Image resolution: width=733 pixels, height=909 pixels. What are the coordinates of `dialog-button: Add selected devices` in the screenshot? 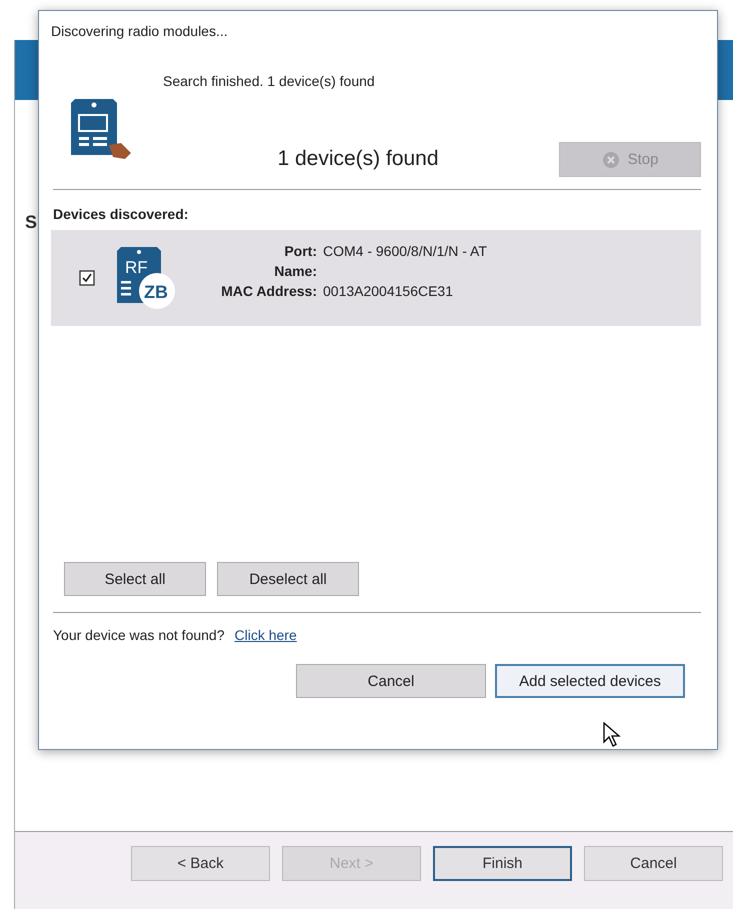 It's located at (590, 681).